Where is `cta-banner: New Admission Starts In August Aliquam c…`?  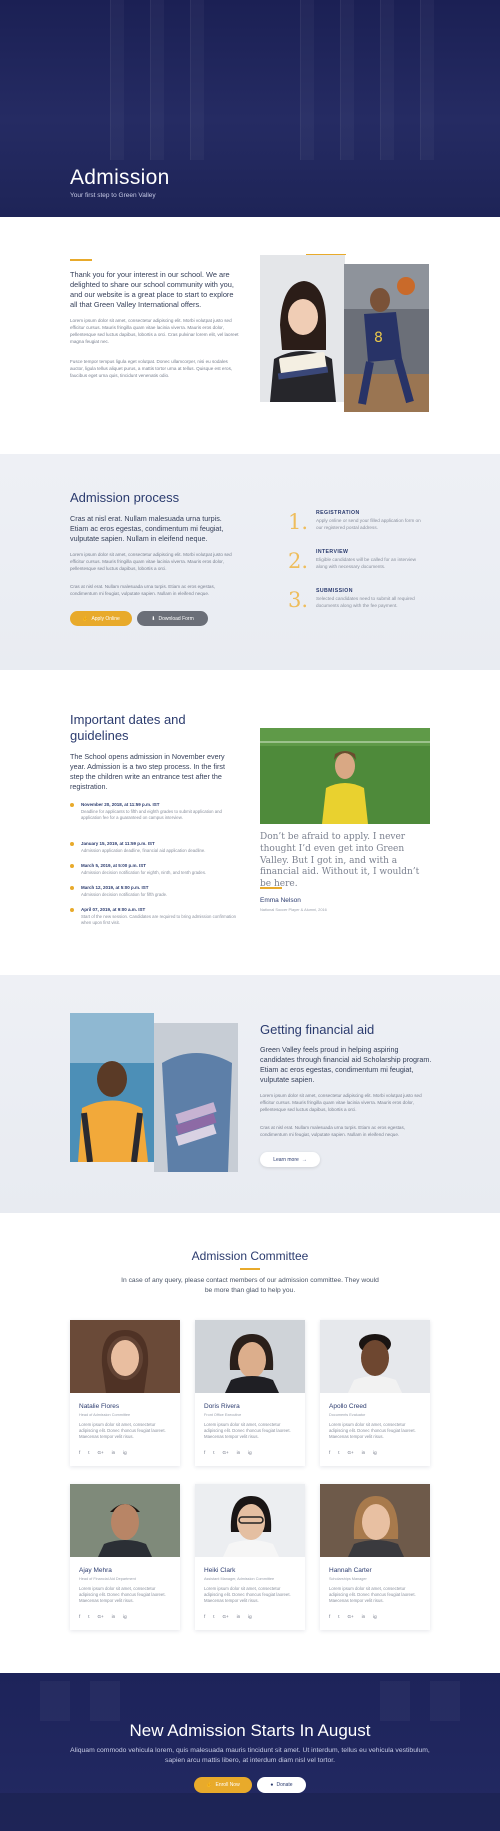
cta-banner: New Admission Starts In August Aliquam c… is located at coordinates (250, 1752).